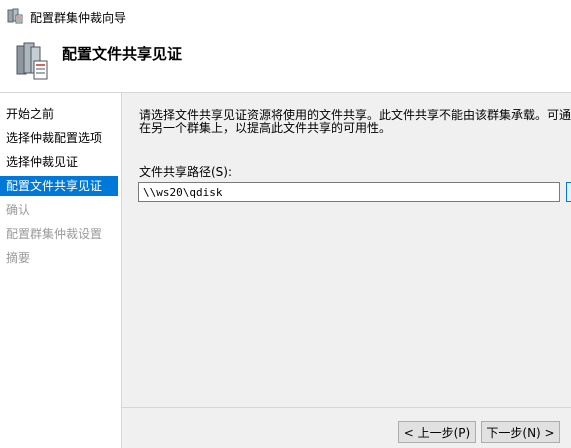 The height and width of the screenshot is (448, 571). I want to click on cluster-servers-icon, so click(32, 61).